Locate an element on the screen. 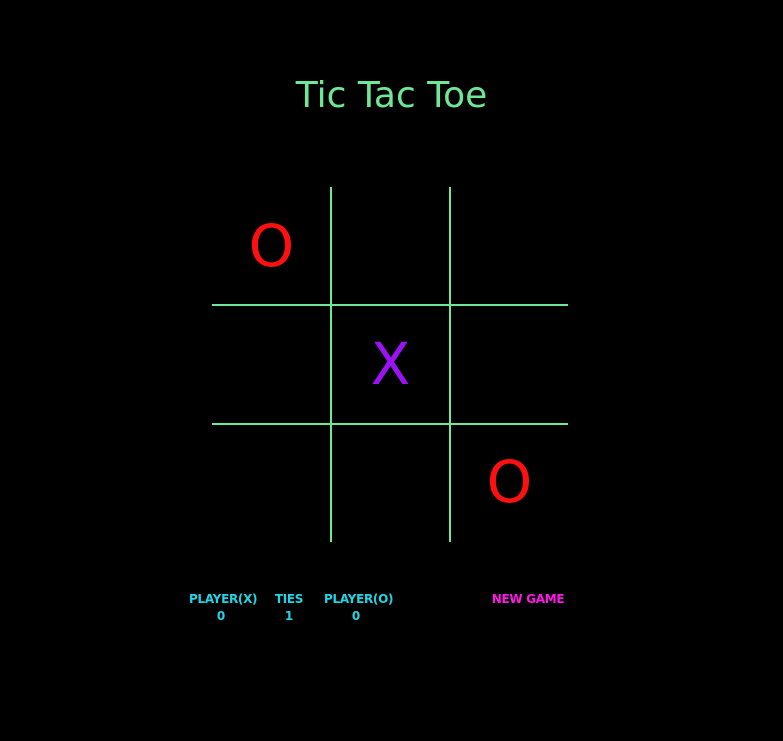 The image size is (783, 741). board-cell-4: X is located at coordinates (390, 364).